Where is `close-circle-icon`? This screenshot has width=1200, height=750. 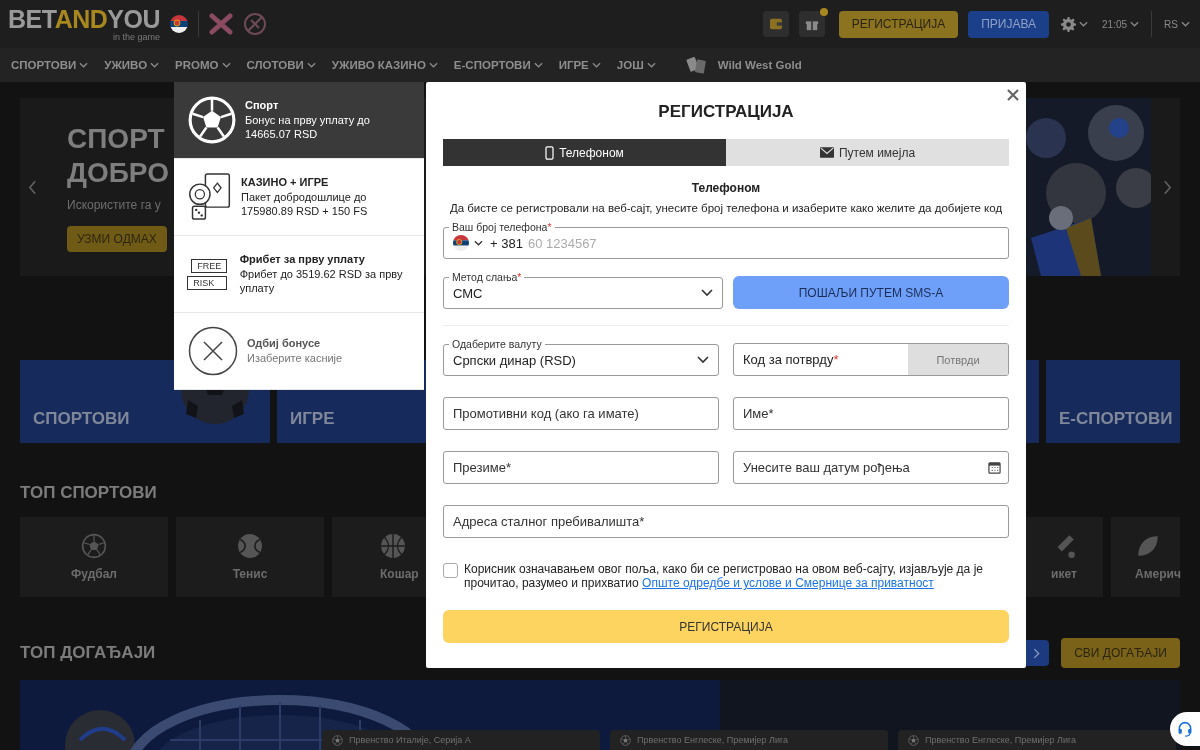 close-circle-icon is located at coordinates (213, 351).